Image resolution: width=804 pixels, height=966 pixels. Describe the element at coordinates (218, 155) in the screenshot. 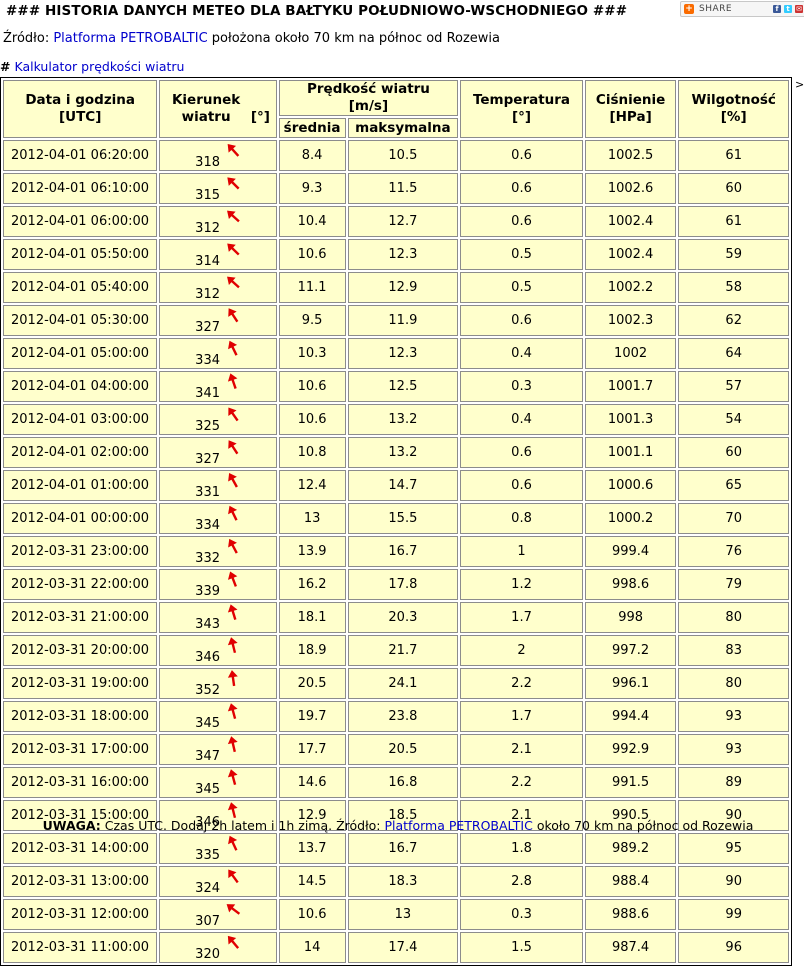

I see `cell-direction: 318` at that location.